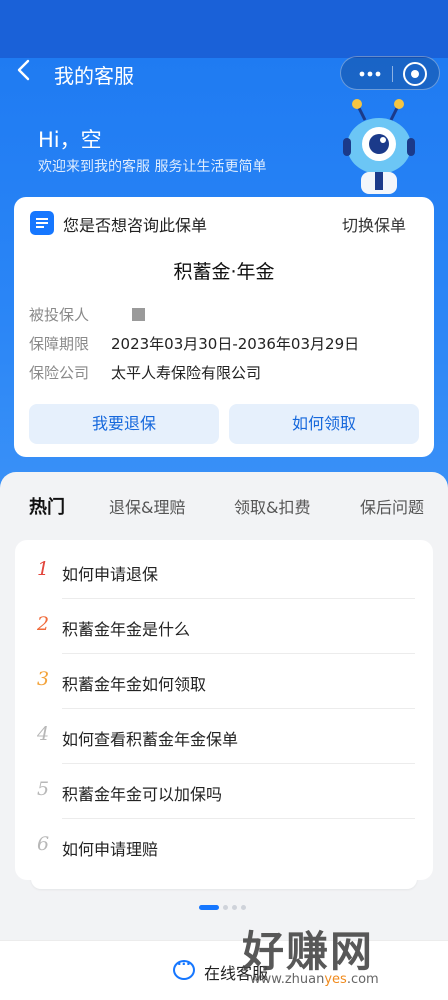 The image size is (448, 1000). I want to click on faq-item: 4 如何查看积蓄金年金保单, so click(224, 736).